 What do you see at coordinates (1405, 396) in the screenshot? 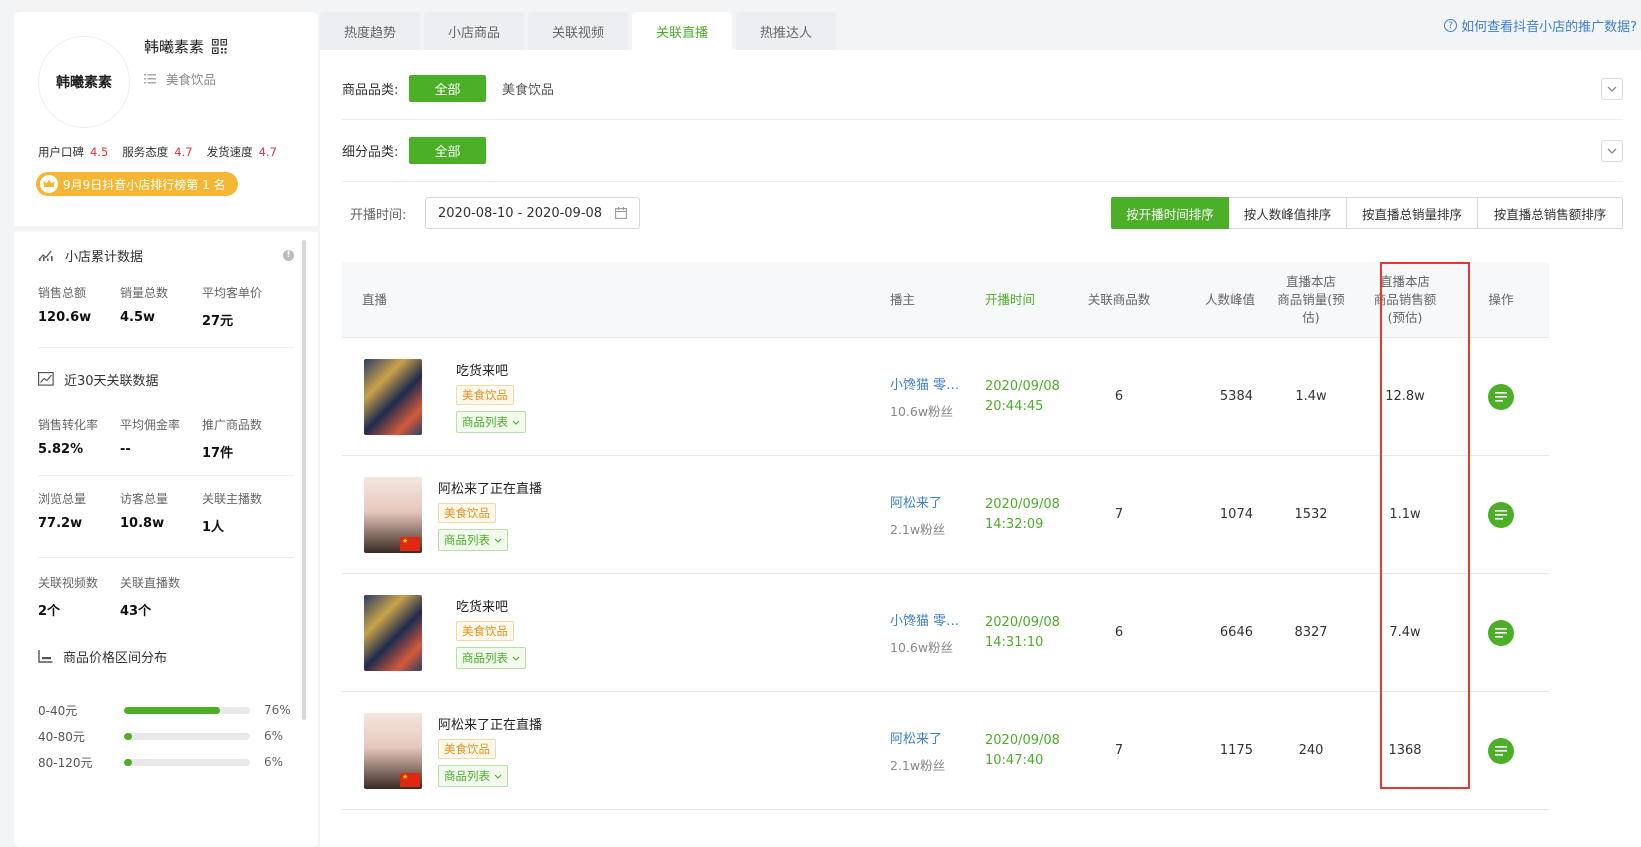
I see `est-revenue: 12.8w` at bounding box center [1405, 396].